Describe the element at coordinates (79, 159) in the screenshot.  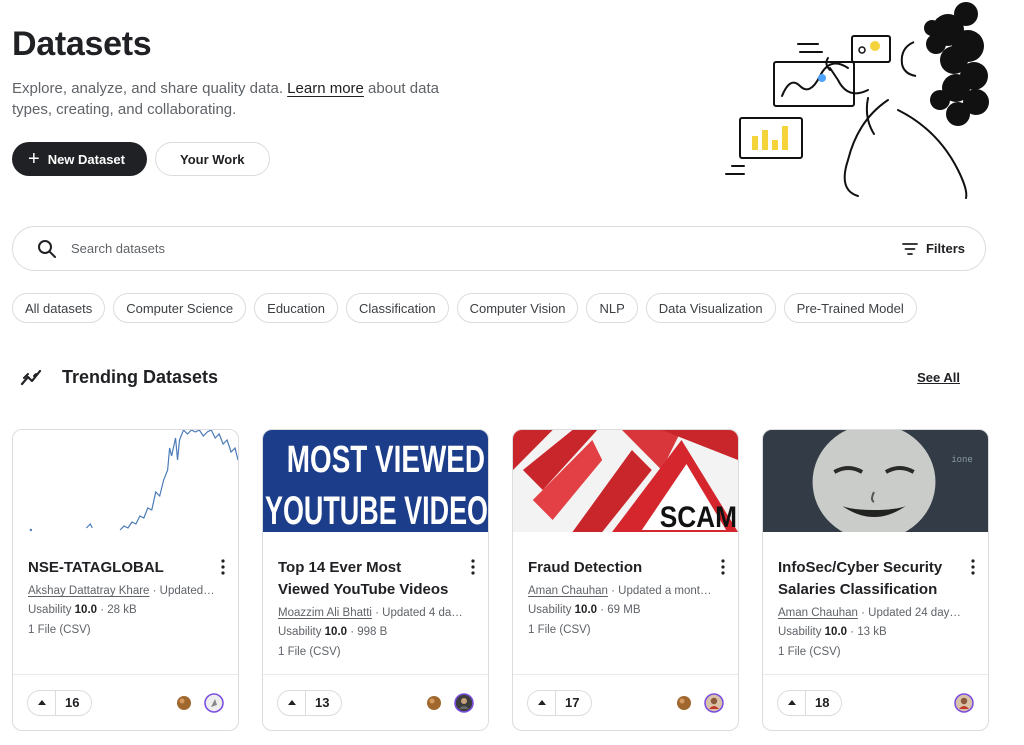
I see `new-dataset-button: + New Dataset` at that location.